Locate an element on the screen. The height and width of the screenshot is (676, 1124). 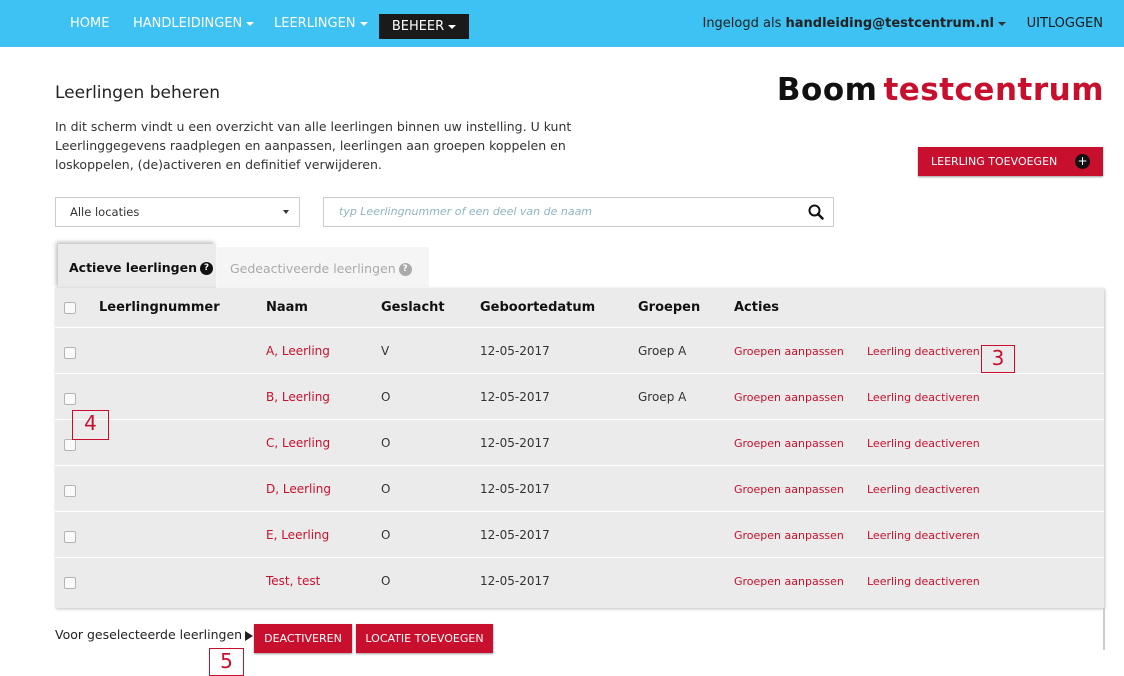
student-name-link: B, Leerling is located at coordinates (298, 397).